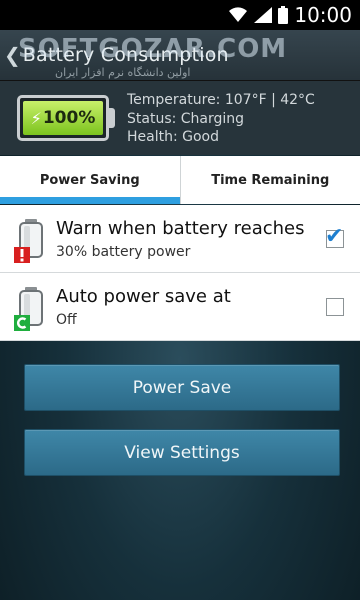  What do you see at coordinates (186, 118) in the screenshot?
I see `status-text: Status: Charging` at bounding box center [186, 118].